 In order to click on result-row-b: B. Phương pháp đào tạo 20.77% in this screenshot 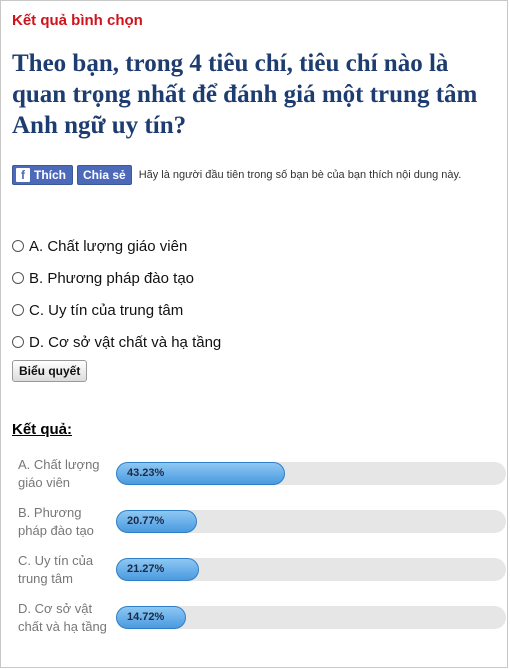, I will do `click(263, 526)`.